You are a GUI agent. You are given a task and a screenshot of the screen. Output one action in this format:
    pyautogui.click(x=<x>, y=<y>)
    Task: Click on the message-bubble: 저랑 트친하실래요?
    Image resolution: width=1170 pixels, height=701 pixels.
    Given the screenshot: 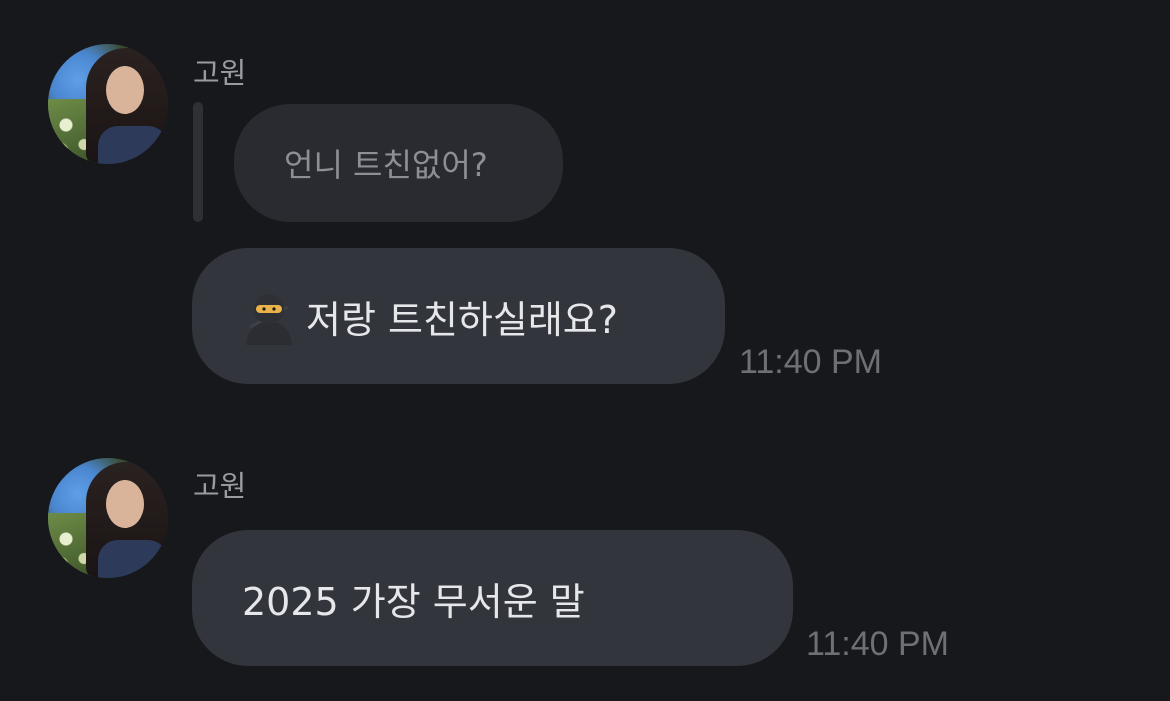 What is the action you would take?
    pyautogui.click(x=458, y=316)
    